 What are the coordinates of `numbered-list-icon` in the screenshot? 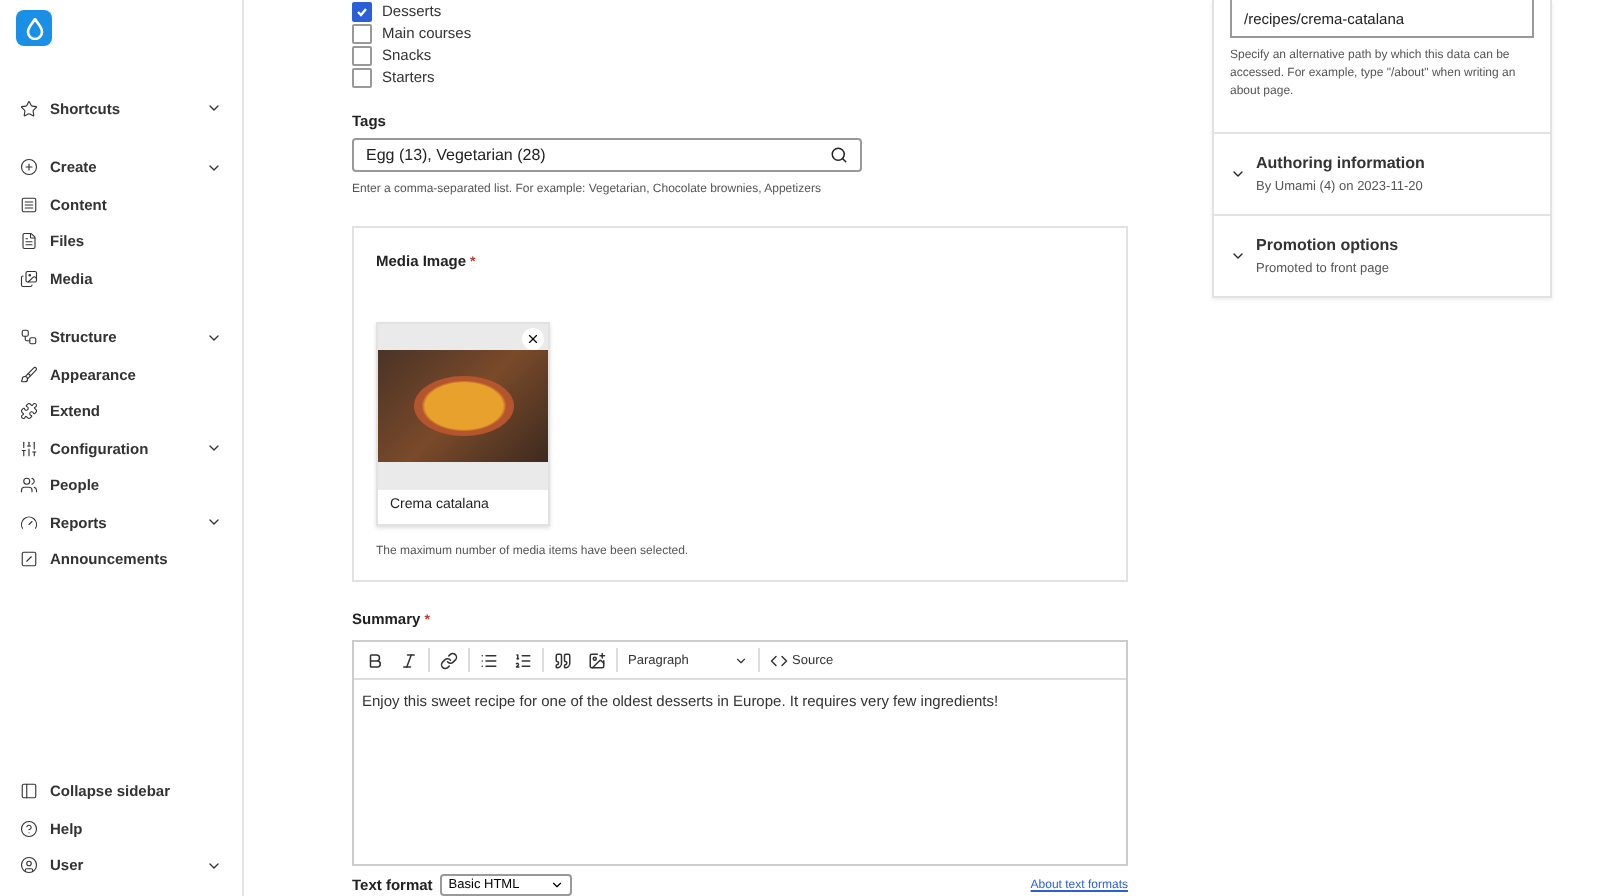 It's located at (523, 660).